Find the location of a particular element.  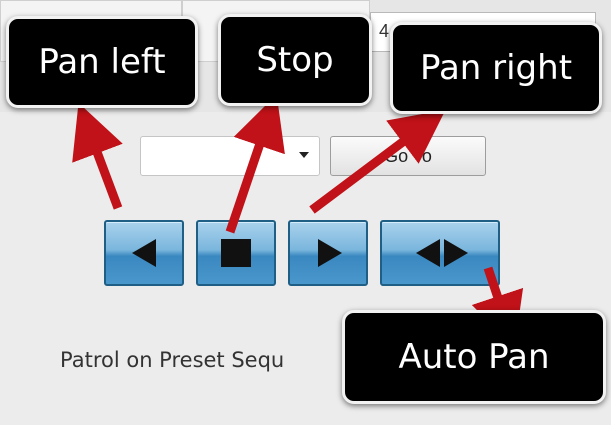

pan-left-button is located at coordinates (144, 253).